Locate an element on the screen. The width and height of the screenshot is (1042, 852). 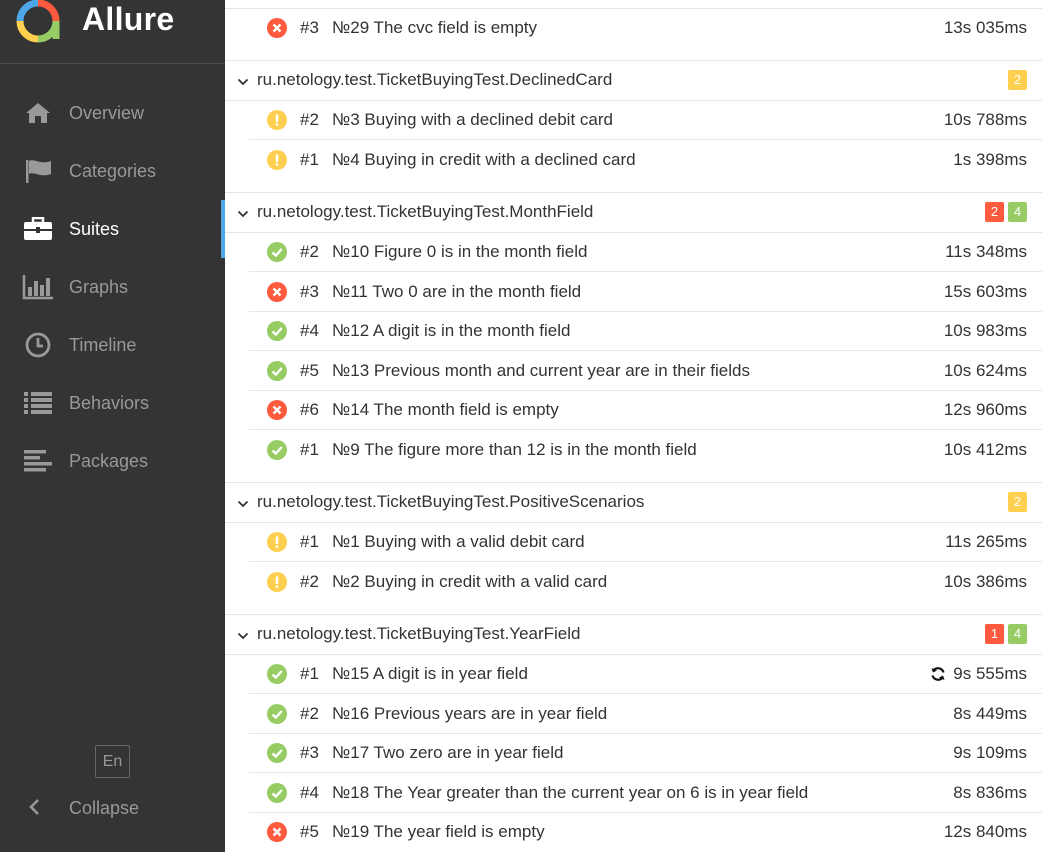
nav-item-packages: Packages is located at coordinates (112, 461).